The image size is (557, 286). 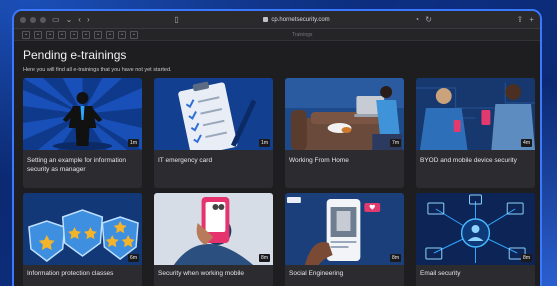 What do you see at coordinates (520, 19) in the screenshot?
I see `share-icon: ⇪` at bounding box center [520, 19].